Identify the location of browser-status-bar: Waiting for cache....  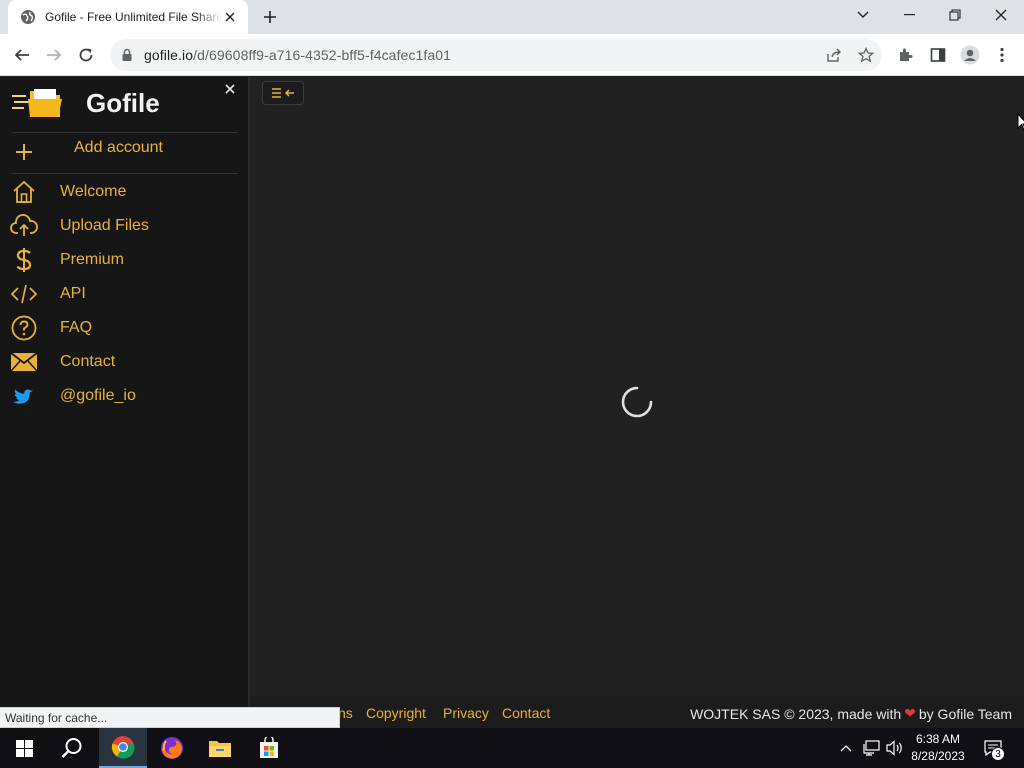
(170, 717).